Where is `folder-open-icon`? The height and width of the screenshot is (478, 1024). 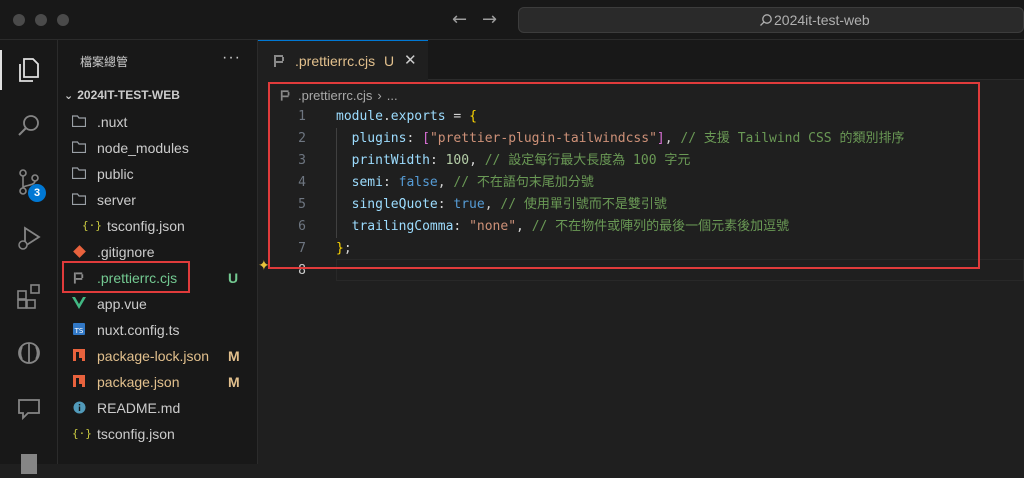 folder-open-icon is located at coordinates (79, 200).